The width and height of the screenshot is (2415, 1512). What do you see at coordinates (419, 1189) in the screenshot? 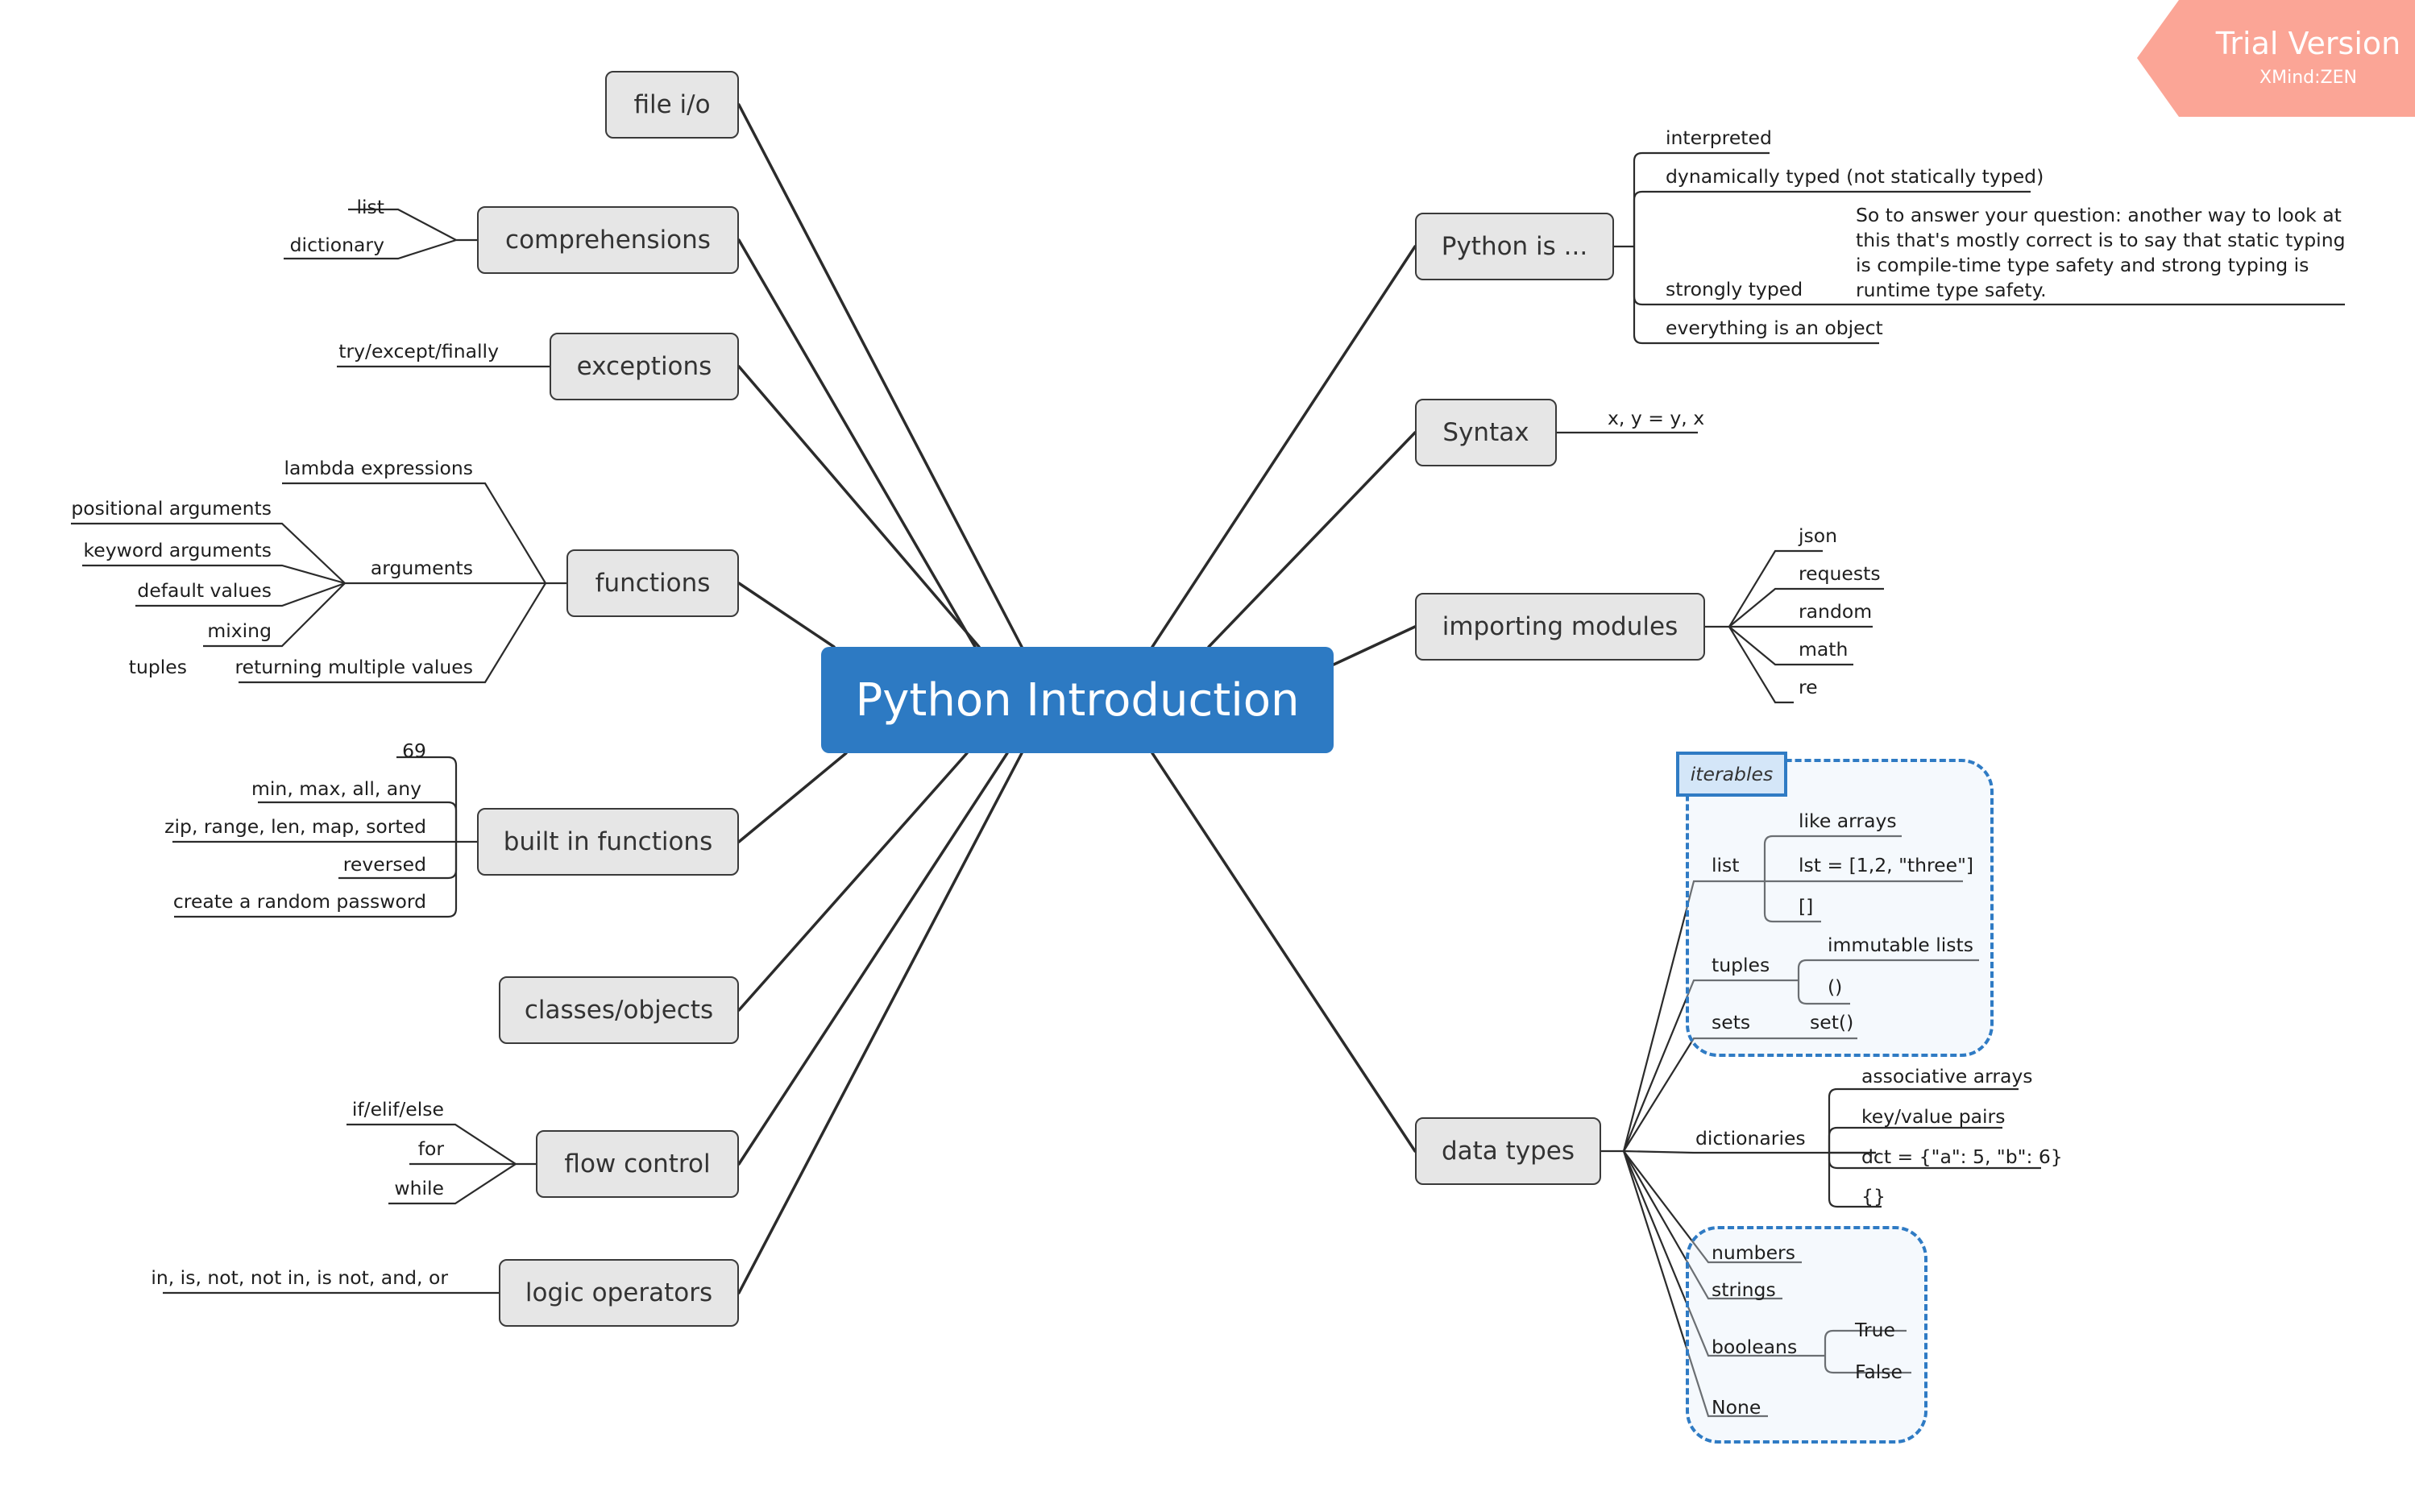
I see `leaf-while: while` at bounding box center [419, 1189].